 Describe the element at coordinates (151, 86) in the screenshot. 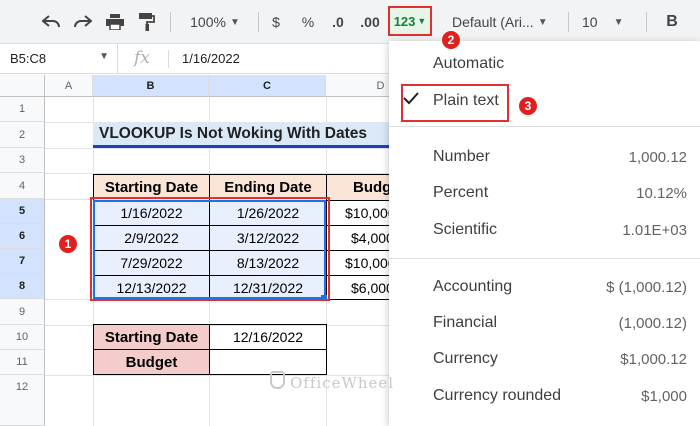

I see `column-header-b: B` at that location.